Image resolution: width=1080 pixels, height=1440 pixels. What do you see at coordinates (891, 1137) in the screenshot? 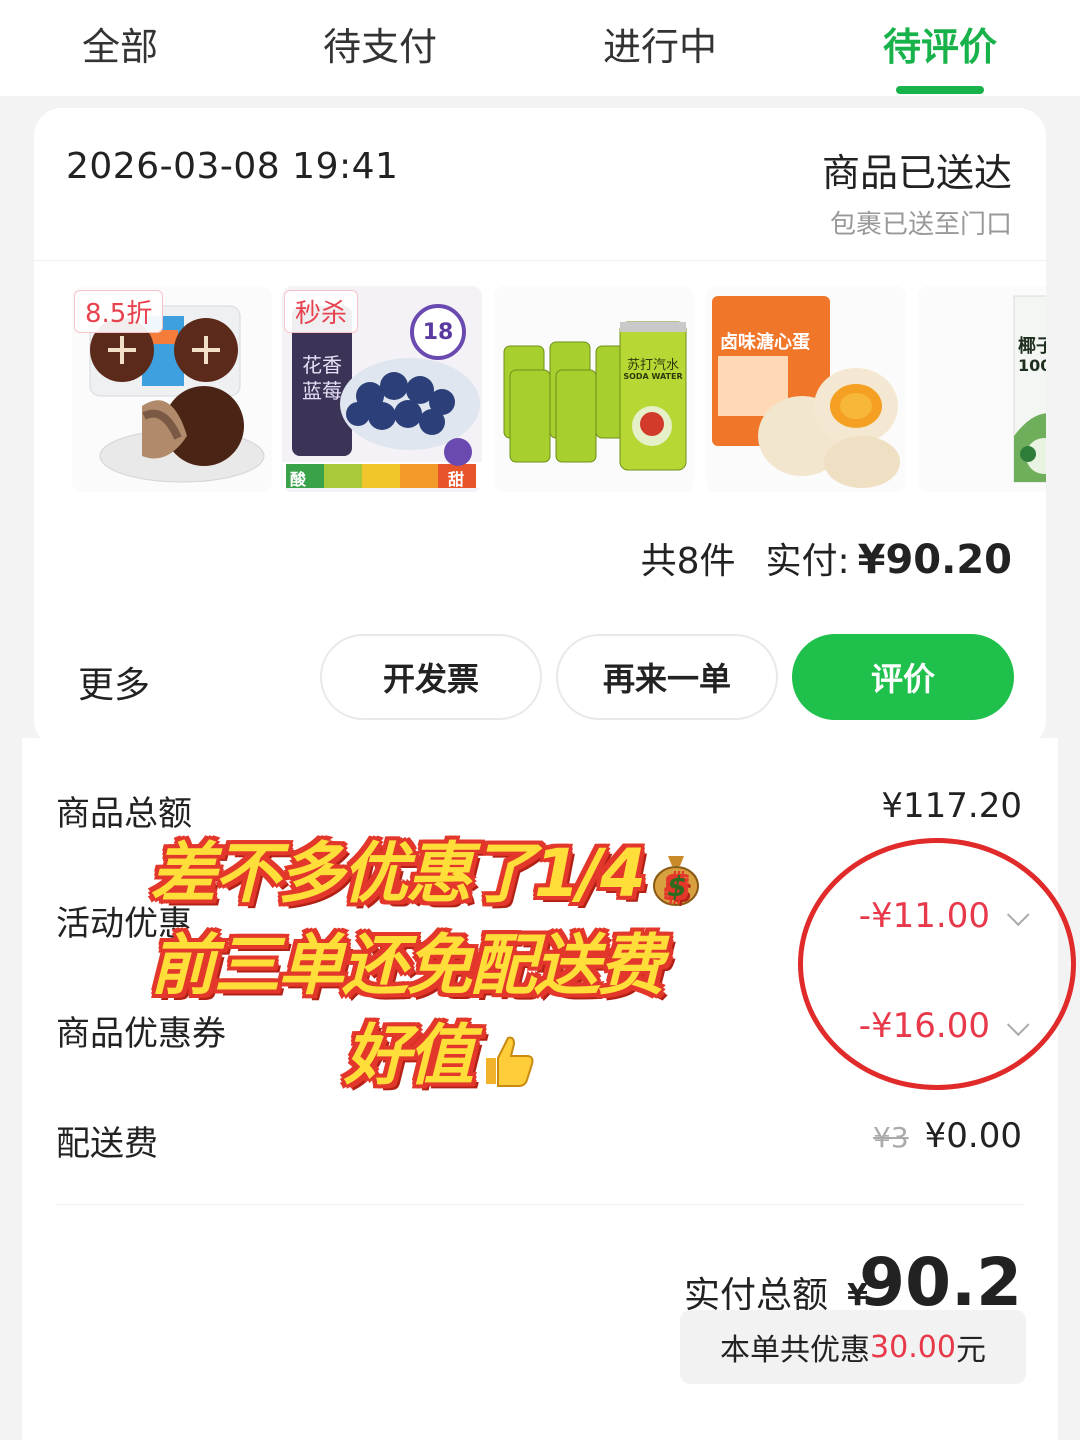
I see `delivery-fee-original: ¥3` at bounding box center [891, 1137].